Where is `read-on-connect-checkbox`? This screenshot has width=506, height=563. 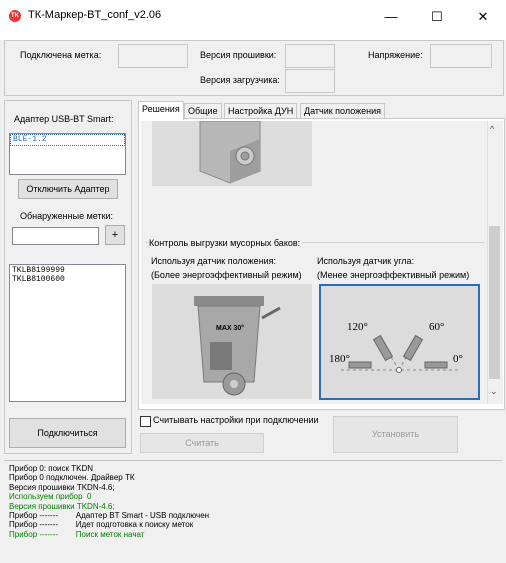 read-on-connect-checkbox is located at coordinates (145, 421).